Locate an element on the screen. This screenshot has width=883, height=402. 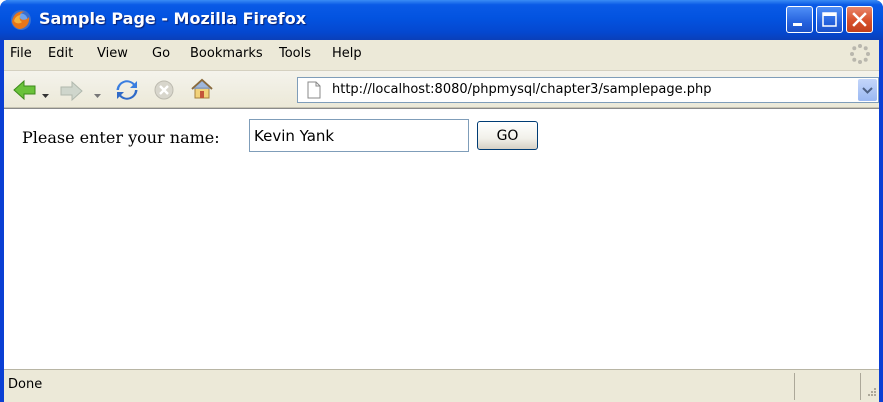
name-prompt-label: Please enter your name: is located at coordinates (121, 137).